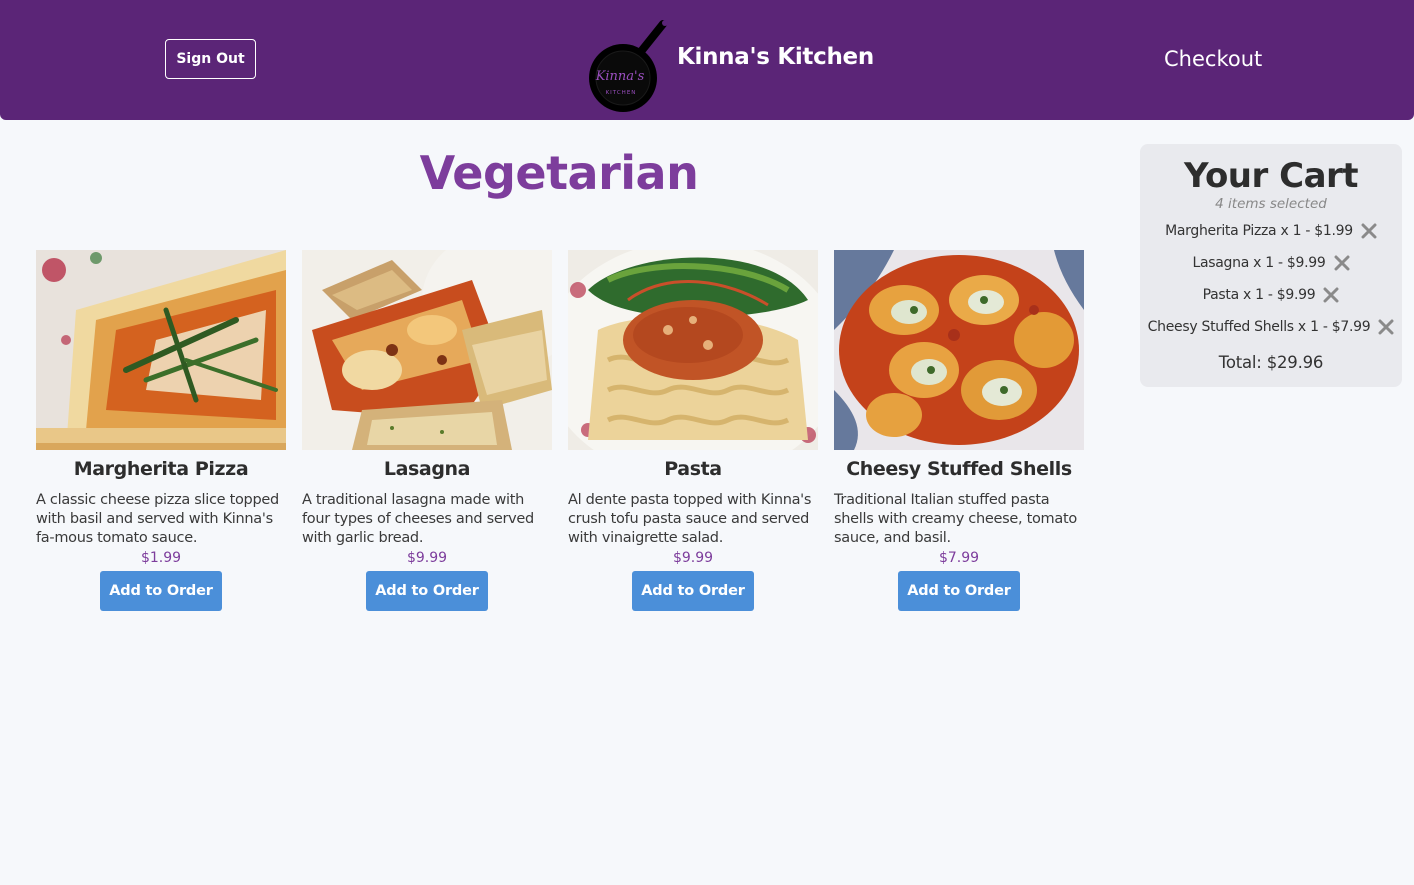 This screenshot has width=1414, height=885. What do you see at coordinates (959, 469) in the screenshot?
I see `item-name: Cheesy Stuffed Shells` at bounding box center [959, 469].